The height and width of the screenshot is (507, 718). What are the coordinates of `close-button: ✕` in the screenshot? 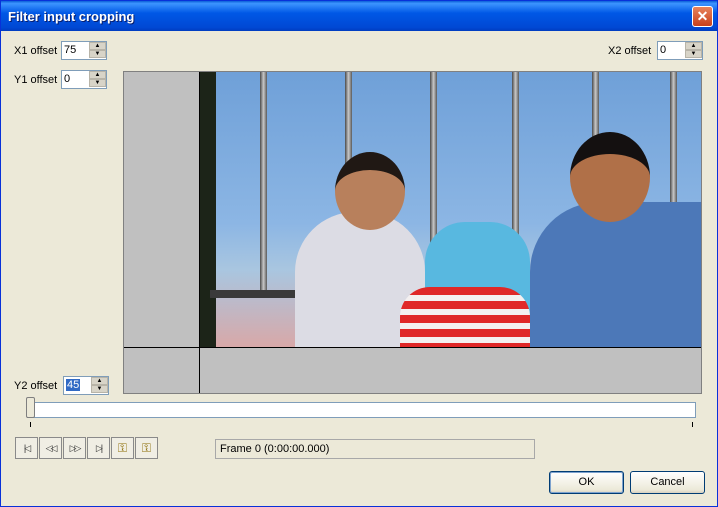 It's located at (702, 16).